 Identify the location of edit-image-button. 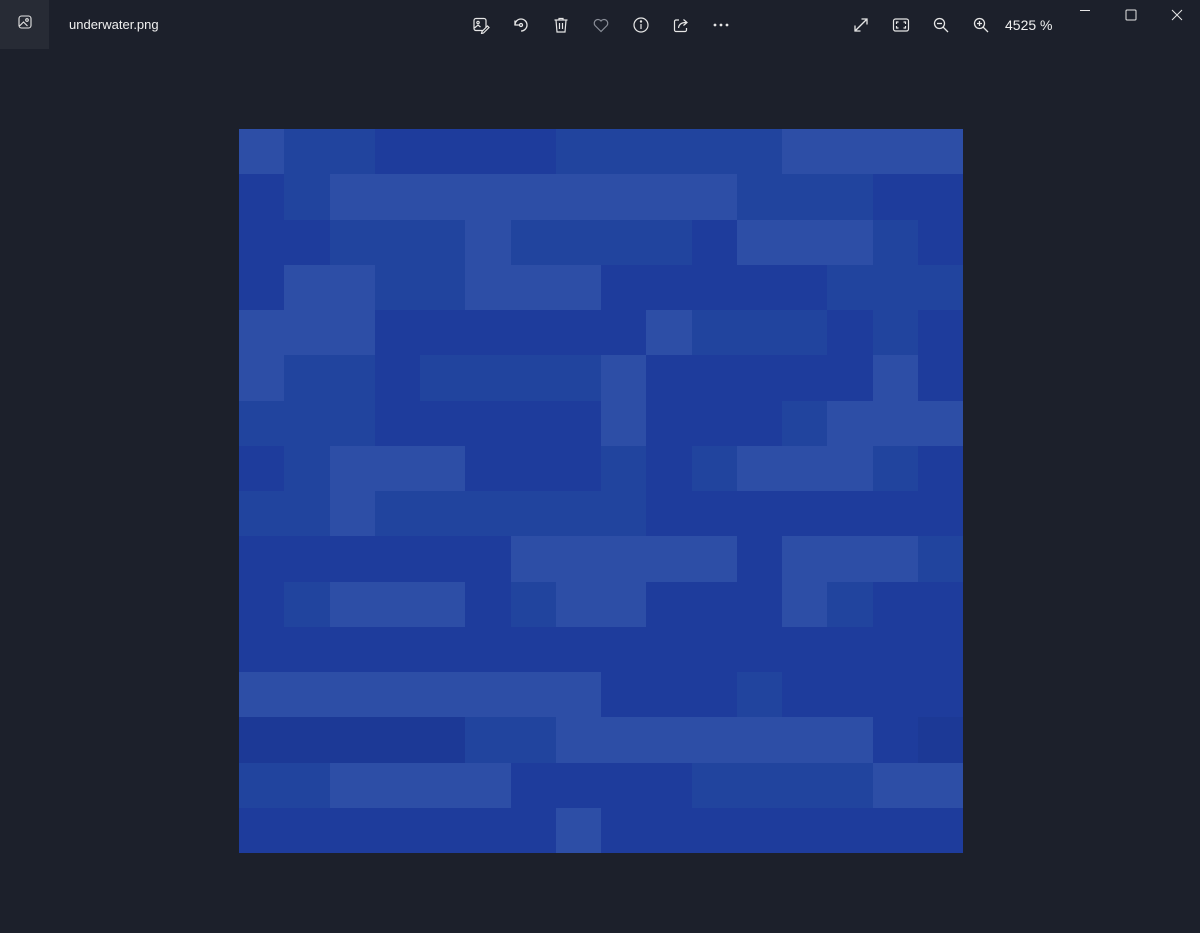
(481, 25).